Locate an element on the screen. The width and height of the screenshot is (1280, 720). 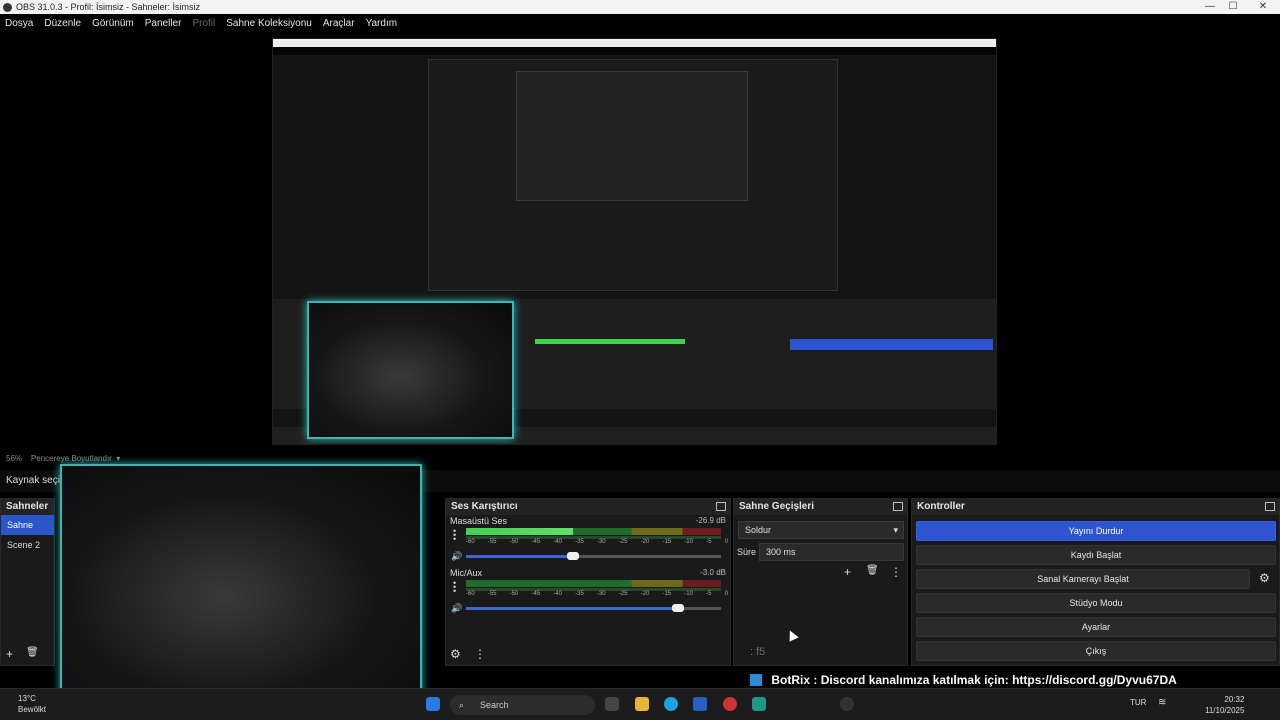
obs-taskbar-icon is located at coordinates (847, 704).